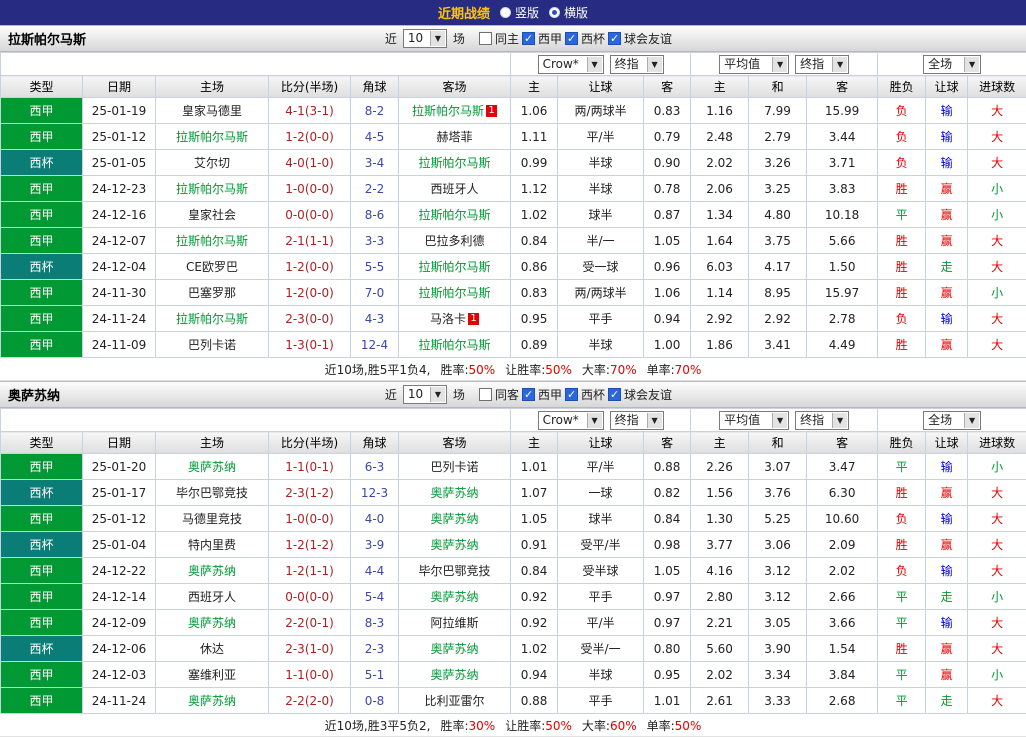 The image size is (1026, 737). I want to click on league-badge: 西甲, so click(42, 189).